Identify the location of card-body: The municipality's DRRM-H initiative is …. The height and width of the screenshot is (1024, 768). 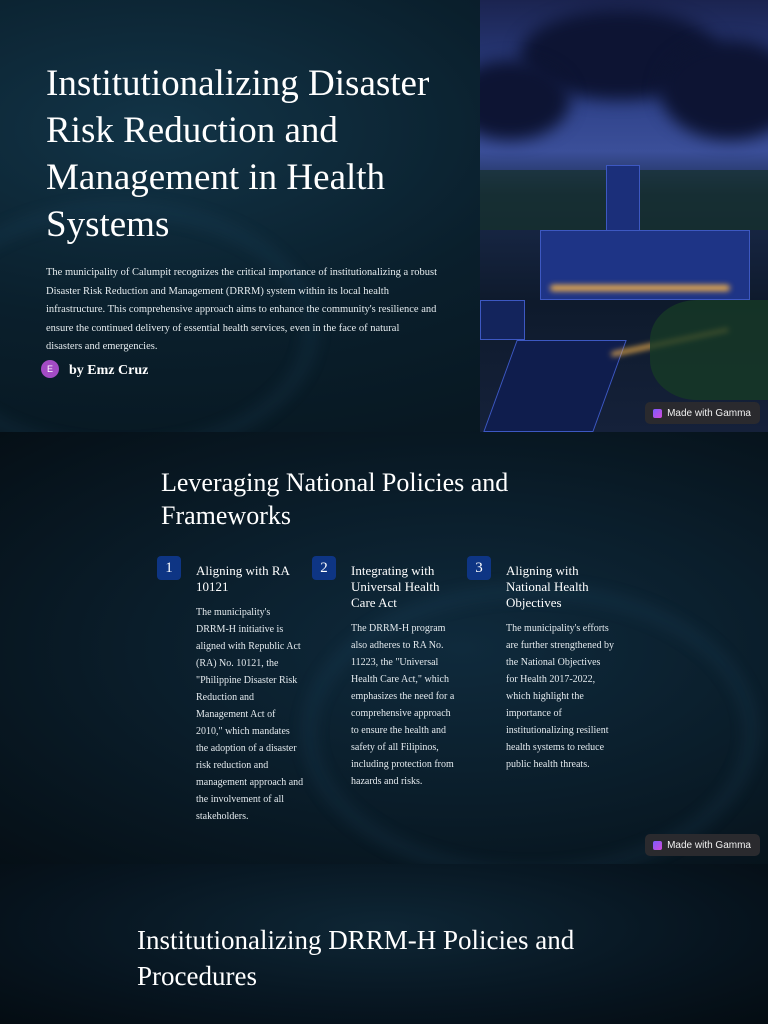
(250, 714).